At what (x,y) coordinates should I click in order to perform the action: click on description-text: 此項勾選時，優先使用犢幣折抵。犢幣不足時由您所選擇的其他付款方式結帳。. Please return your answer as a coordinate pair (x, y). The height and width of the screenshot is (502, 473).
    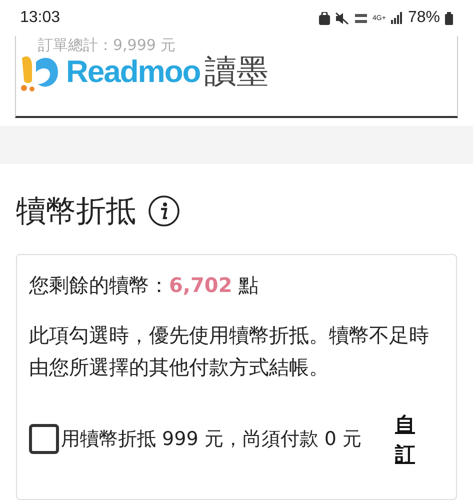
    Looking at the image, I should click on (229, 351).